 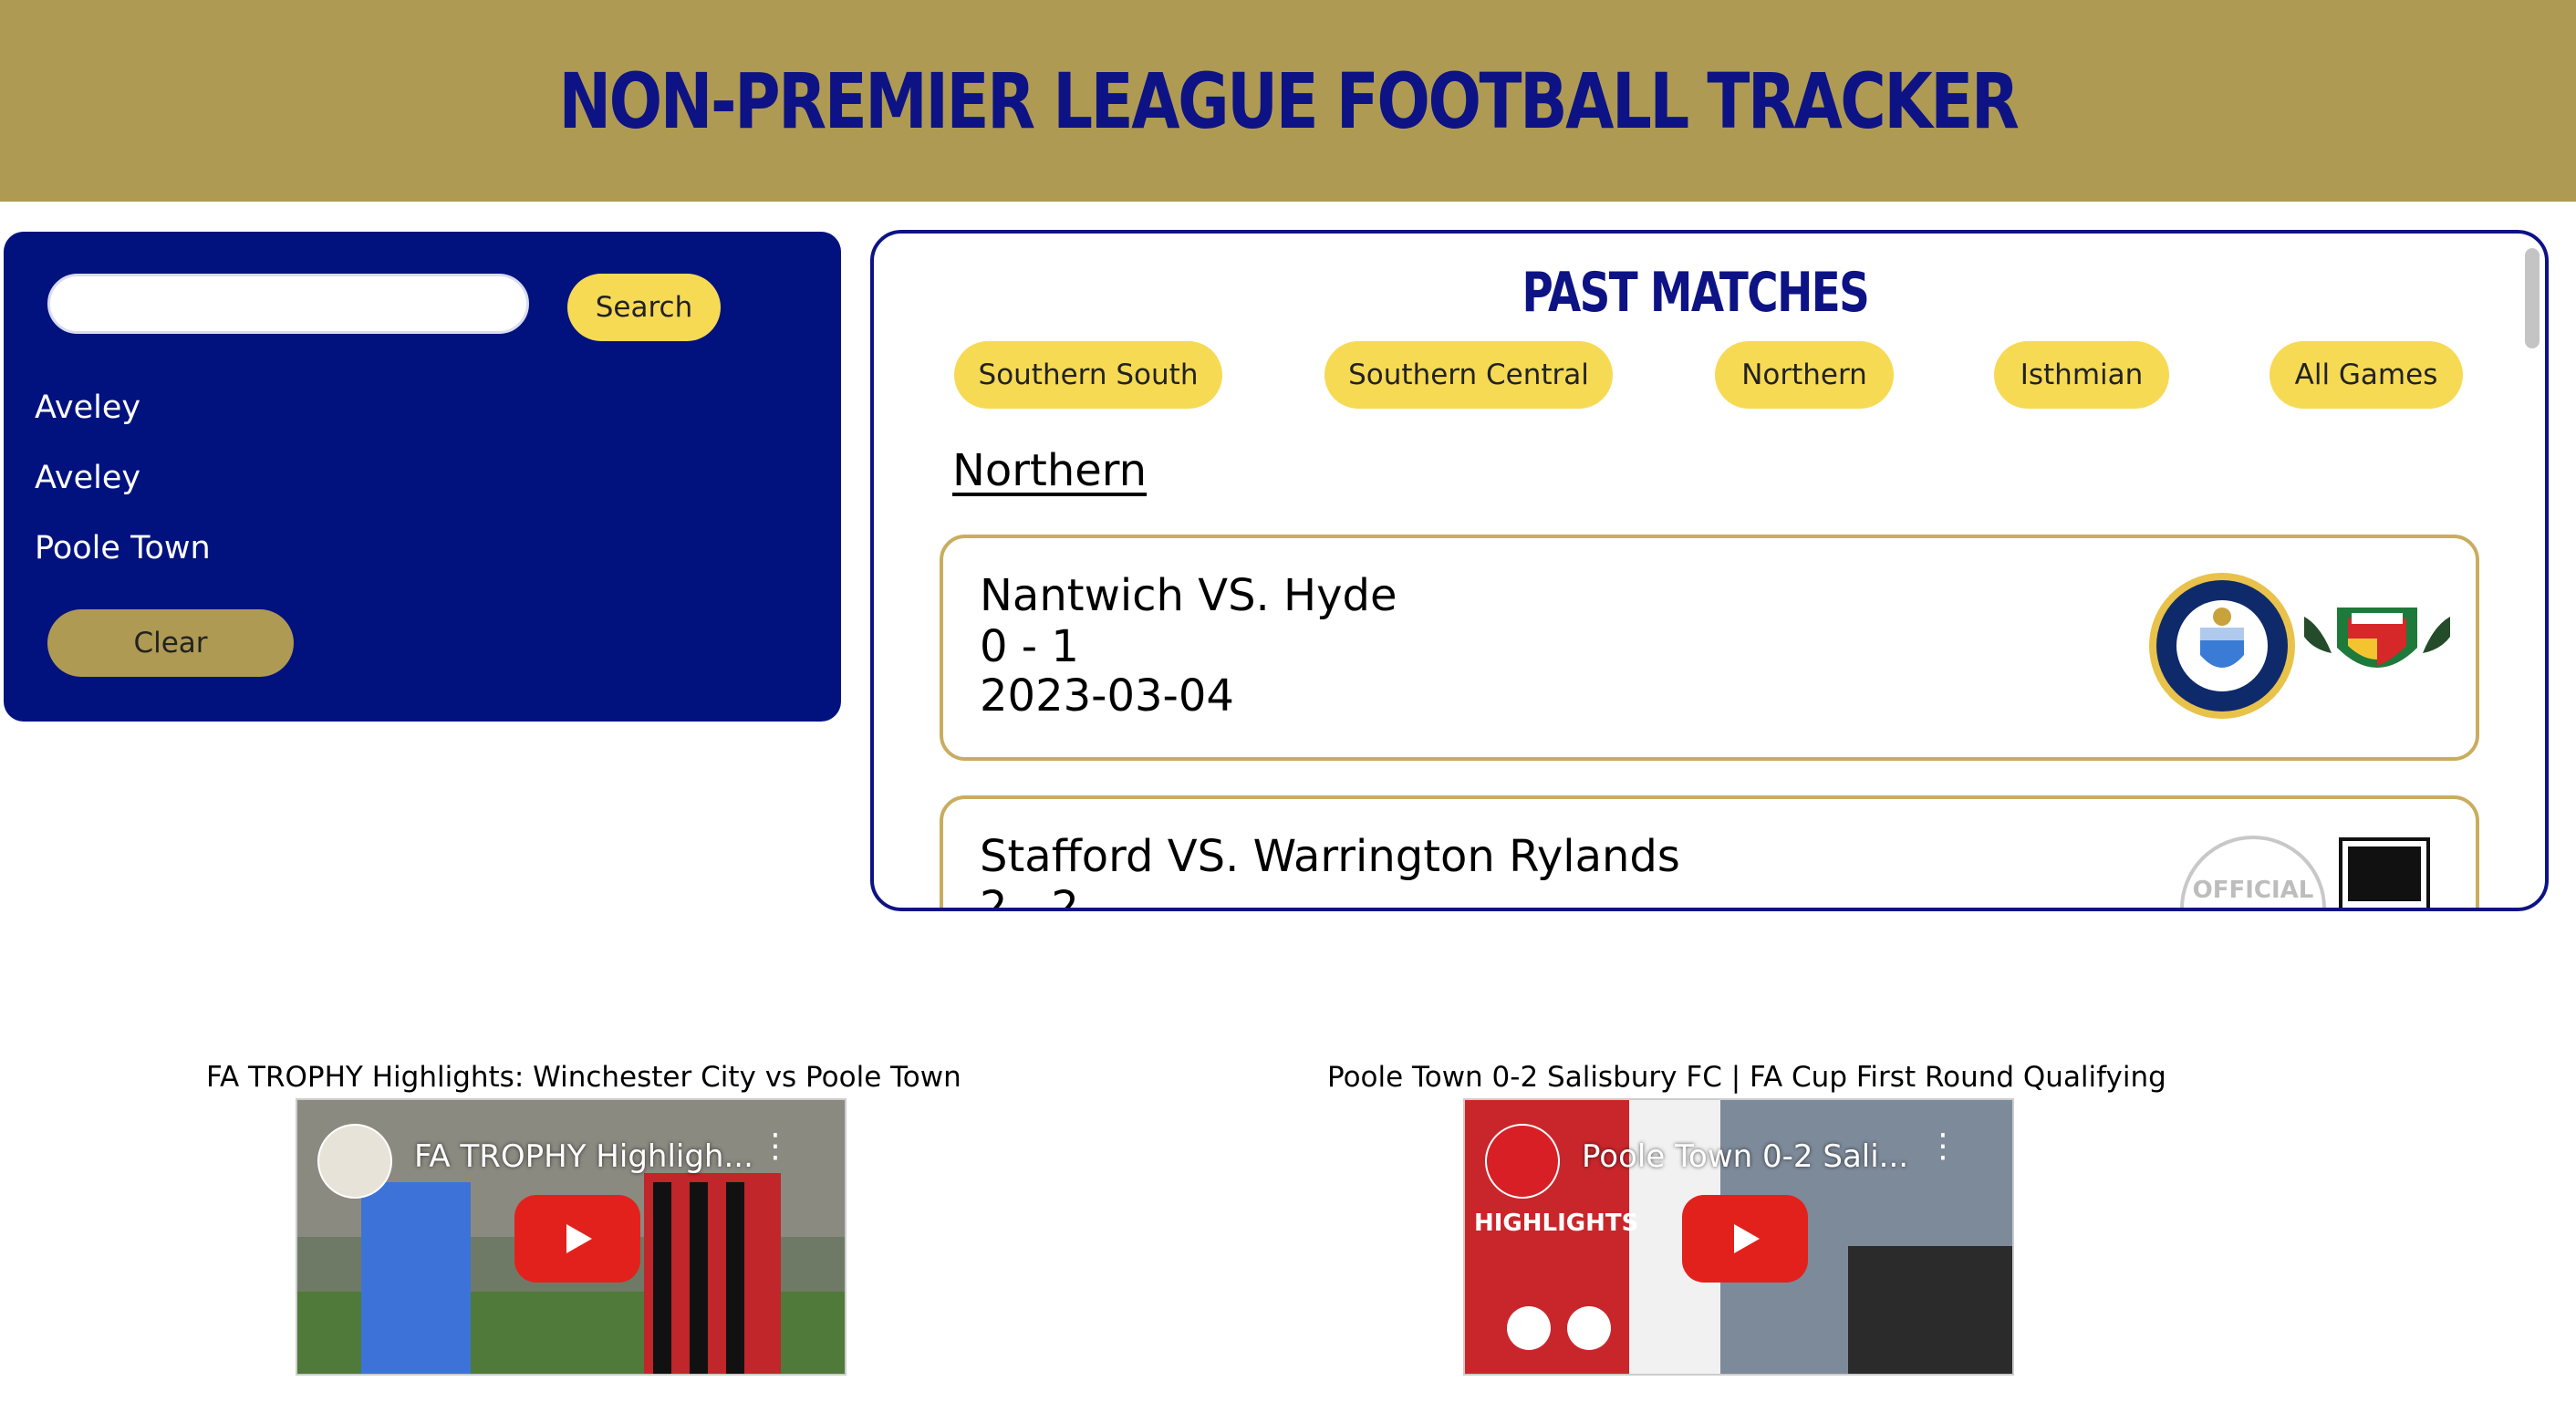 What do you see at coordinates (1556, 1223) in the screenshot?
I see `thumbnail-text: HIGHLIGHTS` at bounding box center [1556, 1223].